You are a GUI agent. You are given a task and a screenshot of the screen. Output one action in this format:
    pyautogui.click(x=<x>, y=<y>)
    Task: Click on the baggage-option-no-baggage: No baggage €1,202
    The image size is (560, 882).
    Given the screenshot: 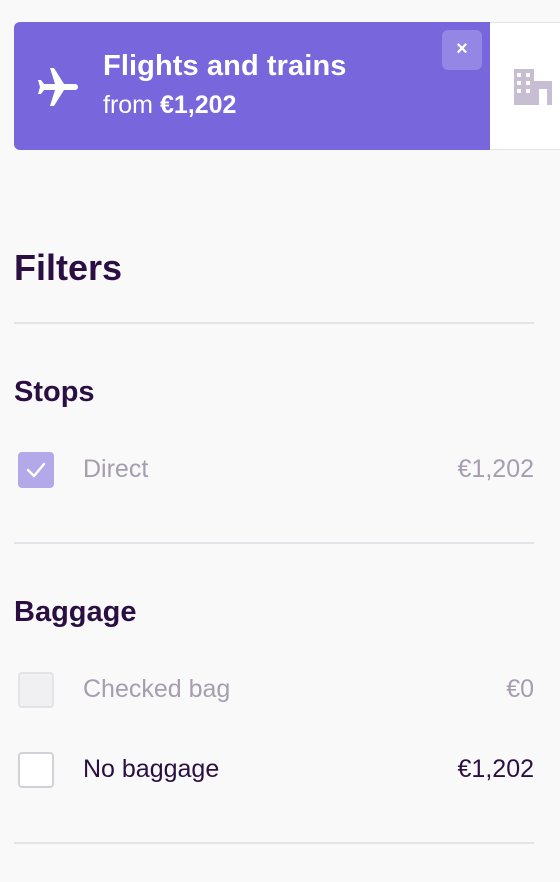 What is the action you would take?
    pyautogui.click(x=276, y=772)
    